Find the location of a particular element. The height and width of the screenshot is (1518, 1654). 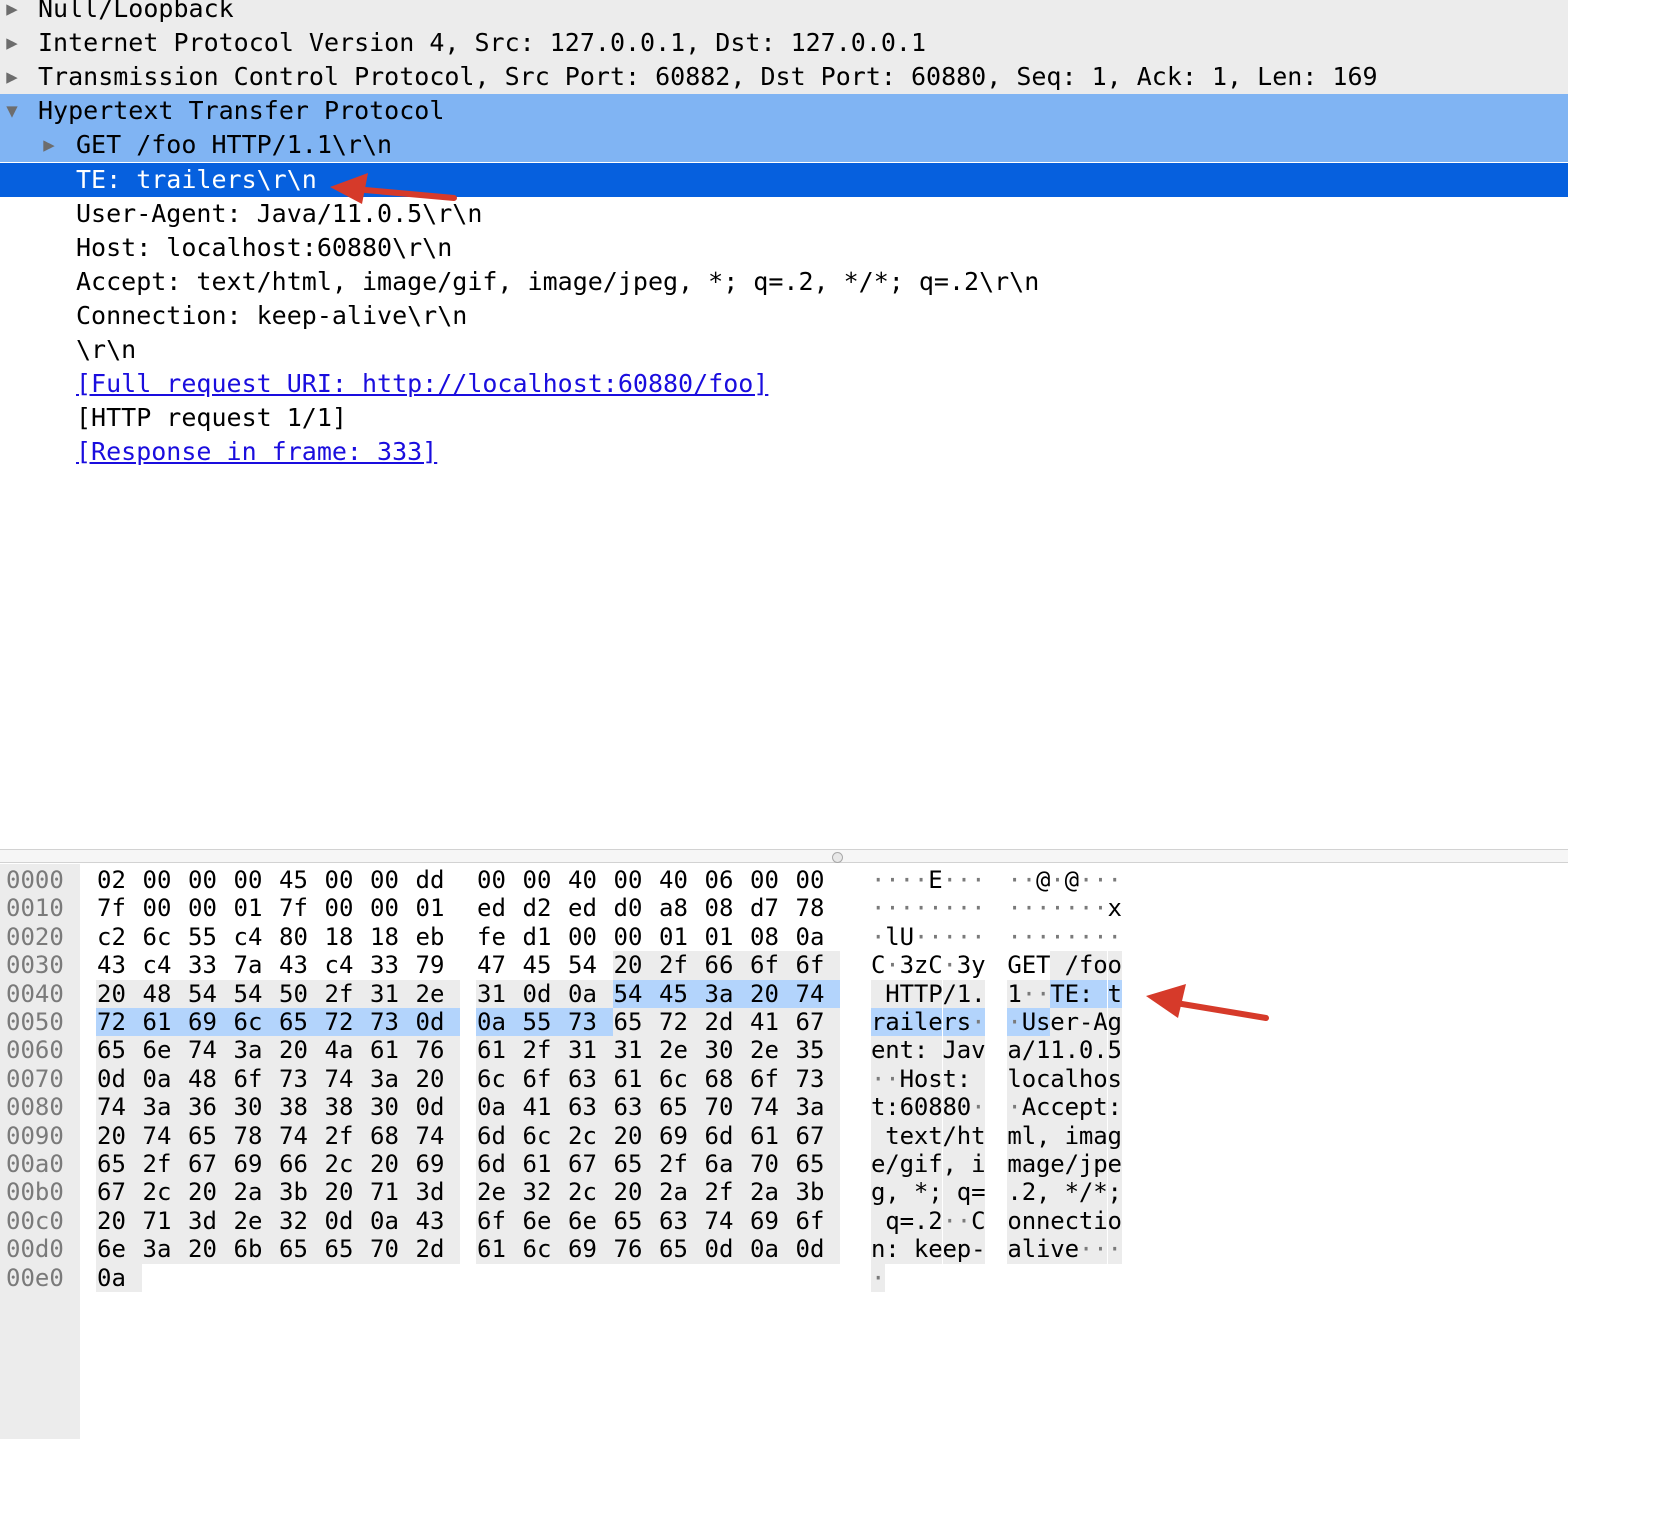

hex-byte: a8 is located at coordinates (681, 908).